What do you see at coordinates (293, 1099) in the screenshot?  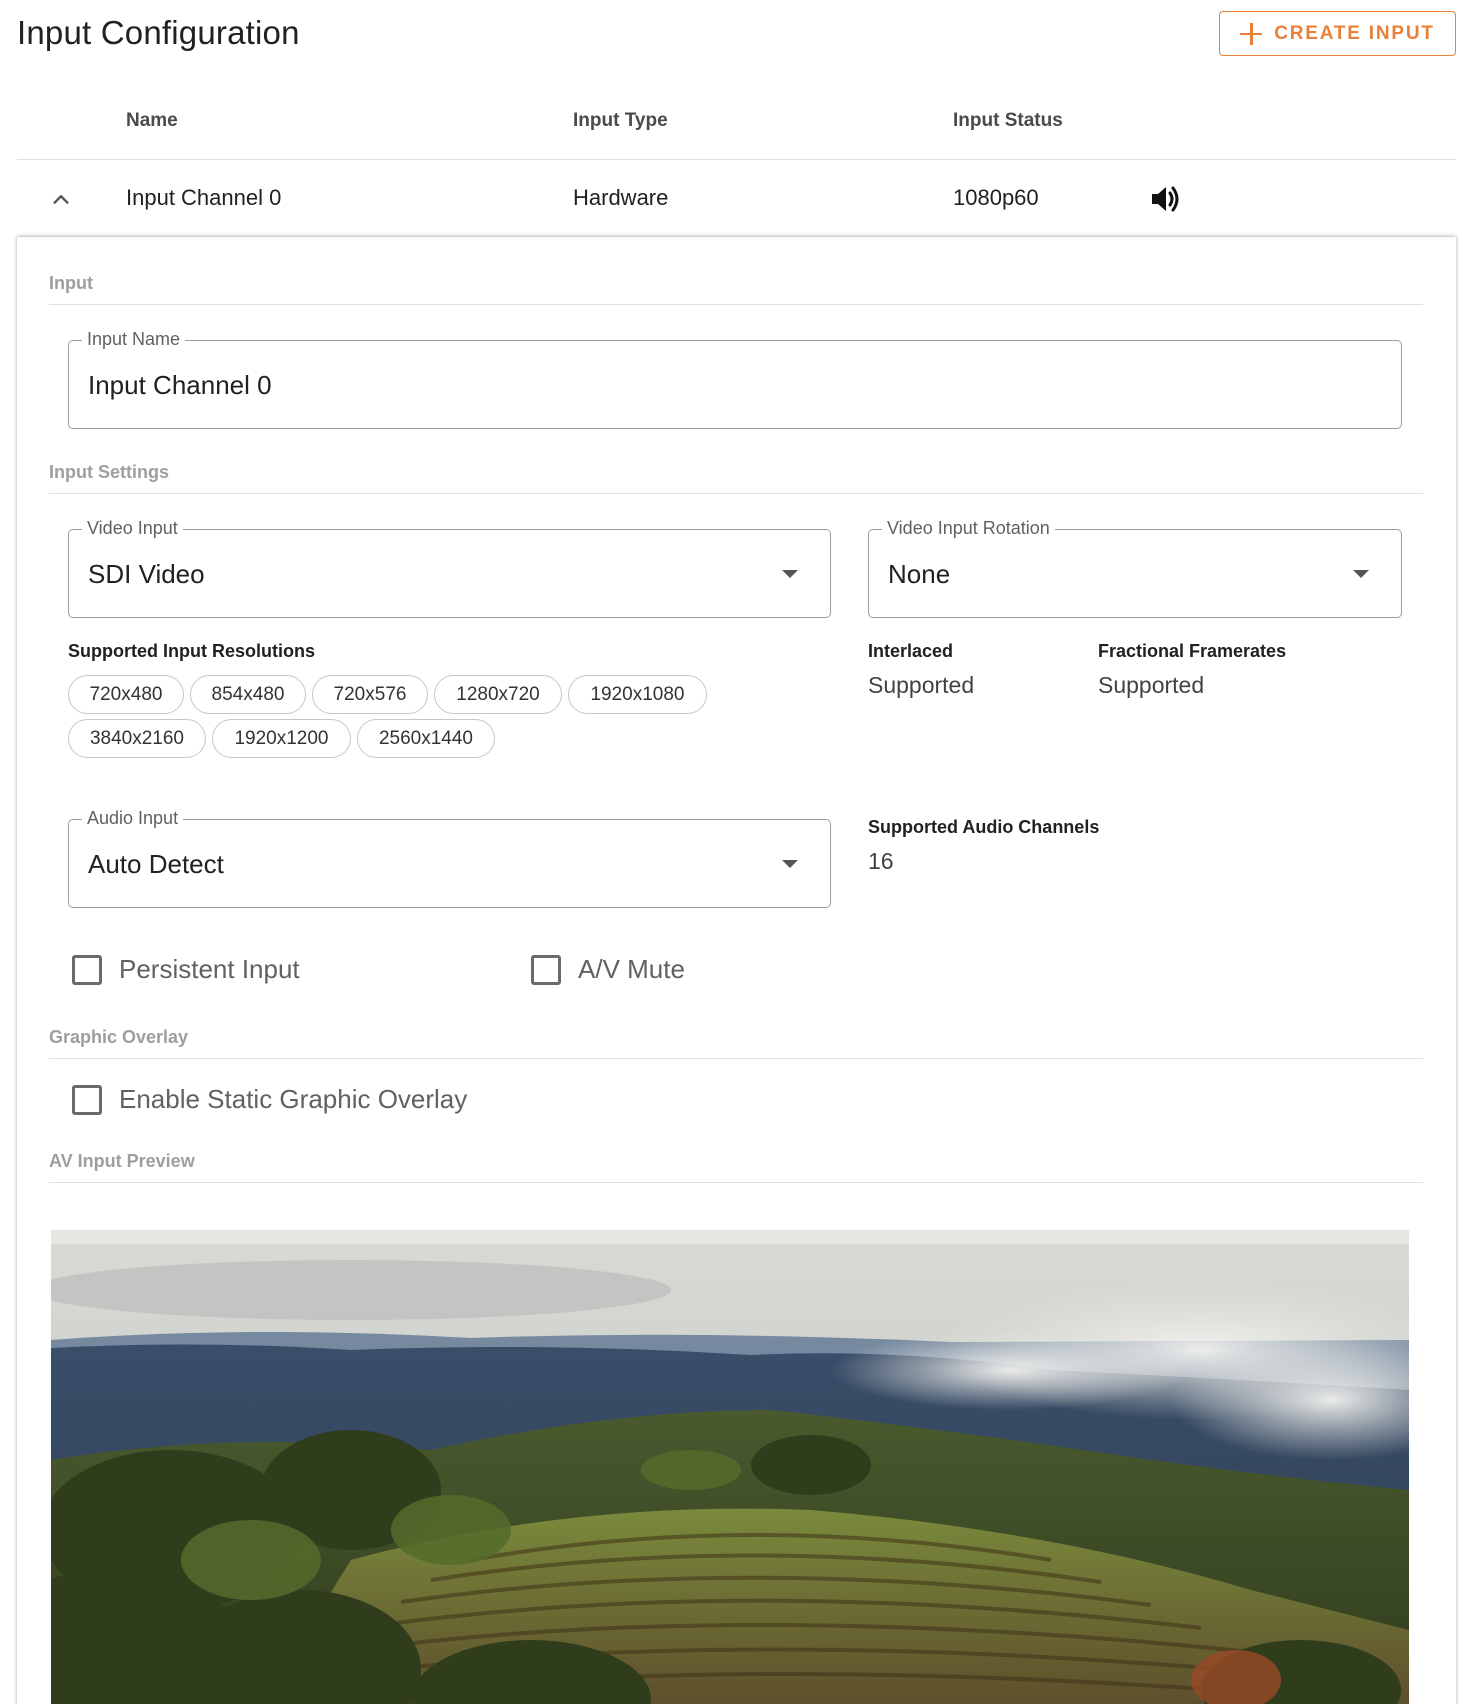 I see `static-overlay-label: Enable Static Graphic Overlay` at bounding box center [293, 1099].